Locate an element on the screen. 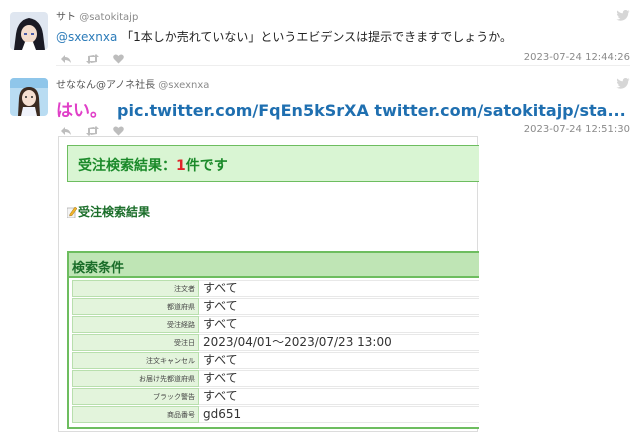  table-row: ブラック警告 すべて is located at coordinates (274, 396).